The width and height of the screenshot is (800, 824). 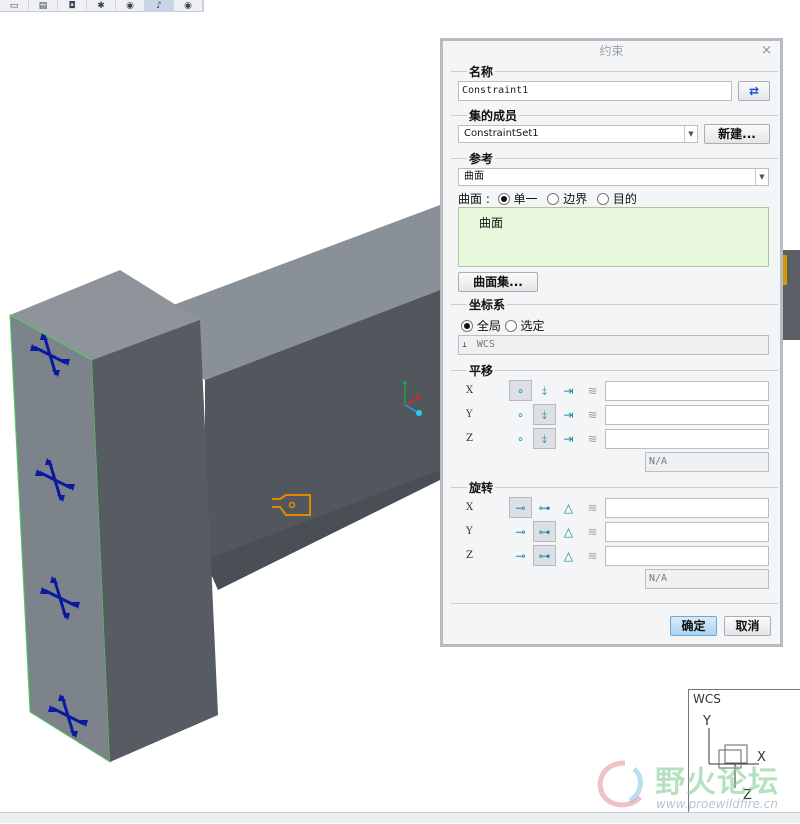 What do you see at coordinates (501, 133) in the screenshot?
I see `set-select-value: ConstraintSet1` at bounding box center [501, 133].